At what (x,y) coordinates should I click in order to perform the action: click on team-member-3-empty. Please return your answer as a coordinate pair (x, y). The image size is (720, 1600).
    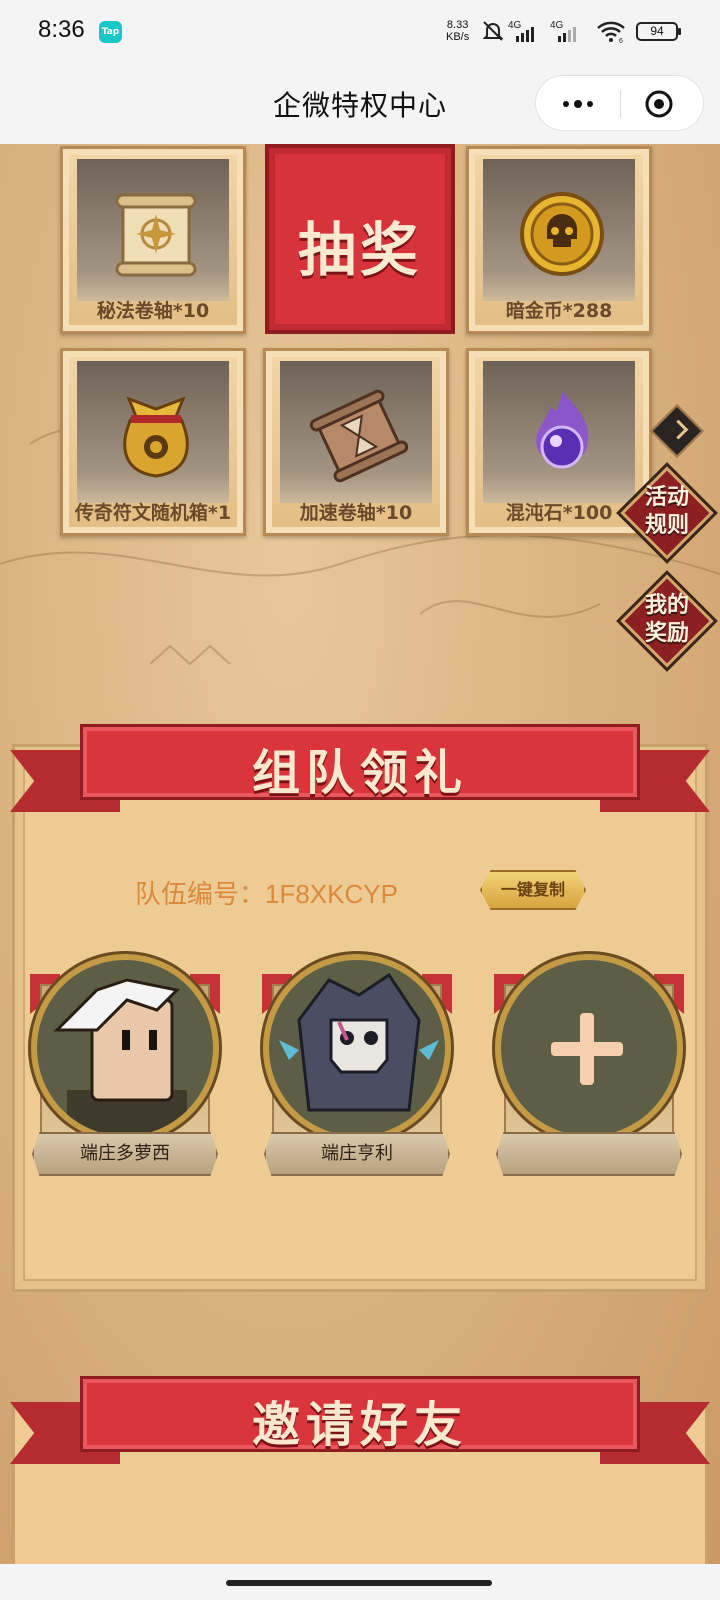
    Looking at the image, I should click on (589, 1065).